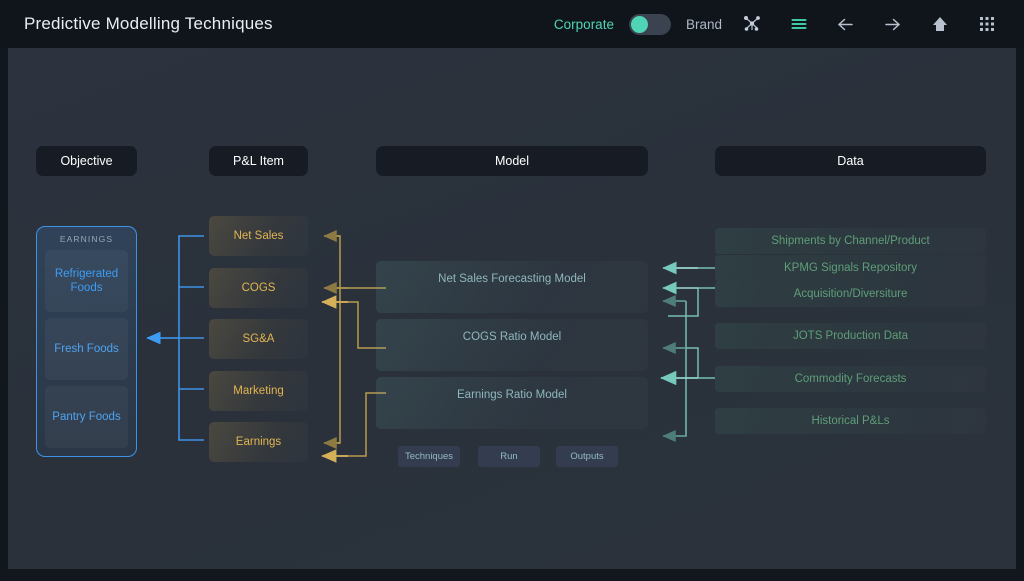 The width and height of the screenshot is (1024, 581). I want to click on pnl-item-earnings: Earnings, so click(258, 442).